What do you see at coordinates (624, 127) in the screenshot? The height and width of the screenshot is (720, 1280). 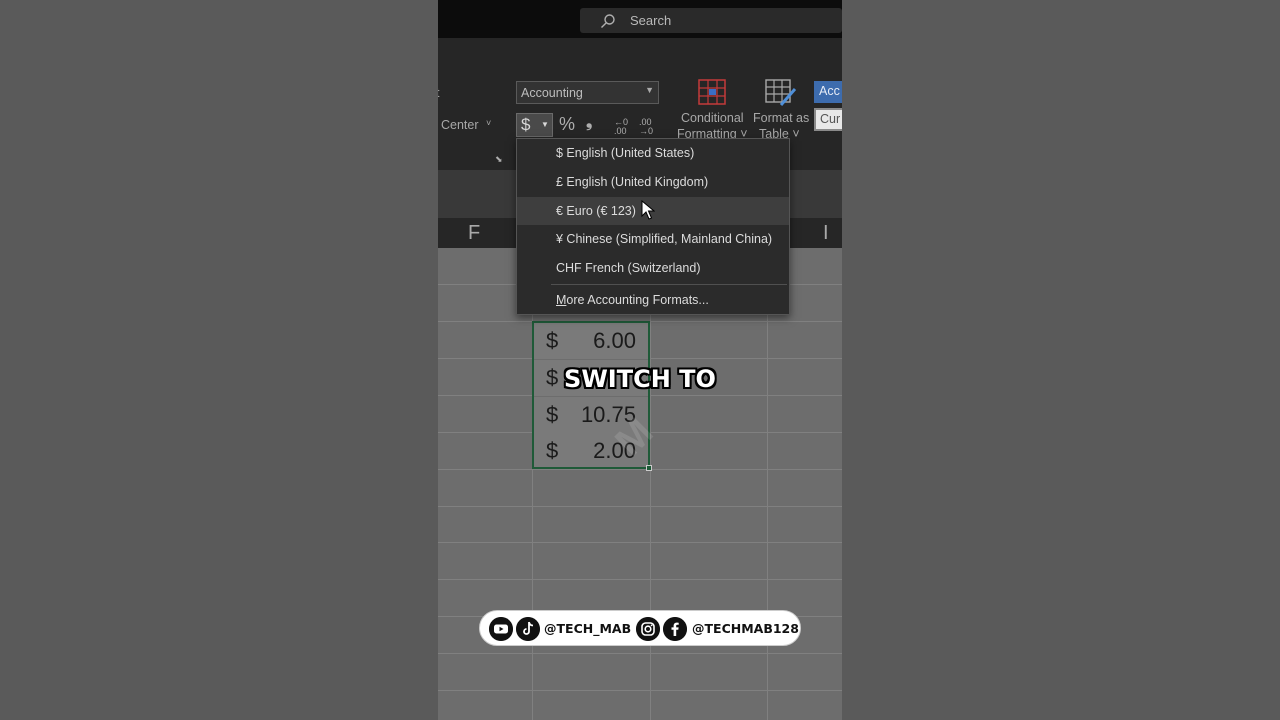 I see `increase-decimal-button: ←0 .00` at bounding box center [624, 127].